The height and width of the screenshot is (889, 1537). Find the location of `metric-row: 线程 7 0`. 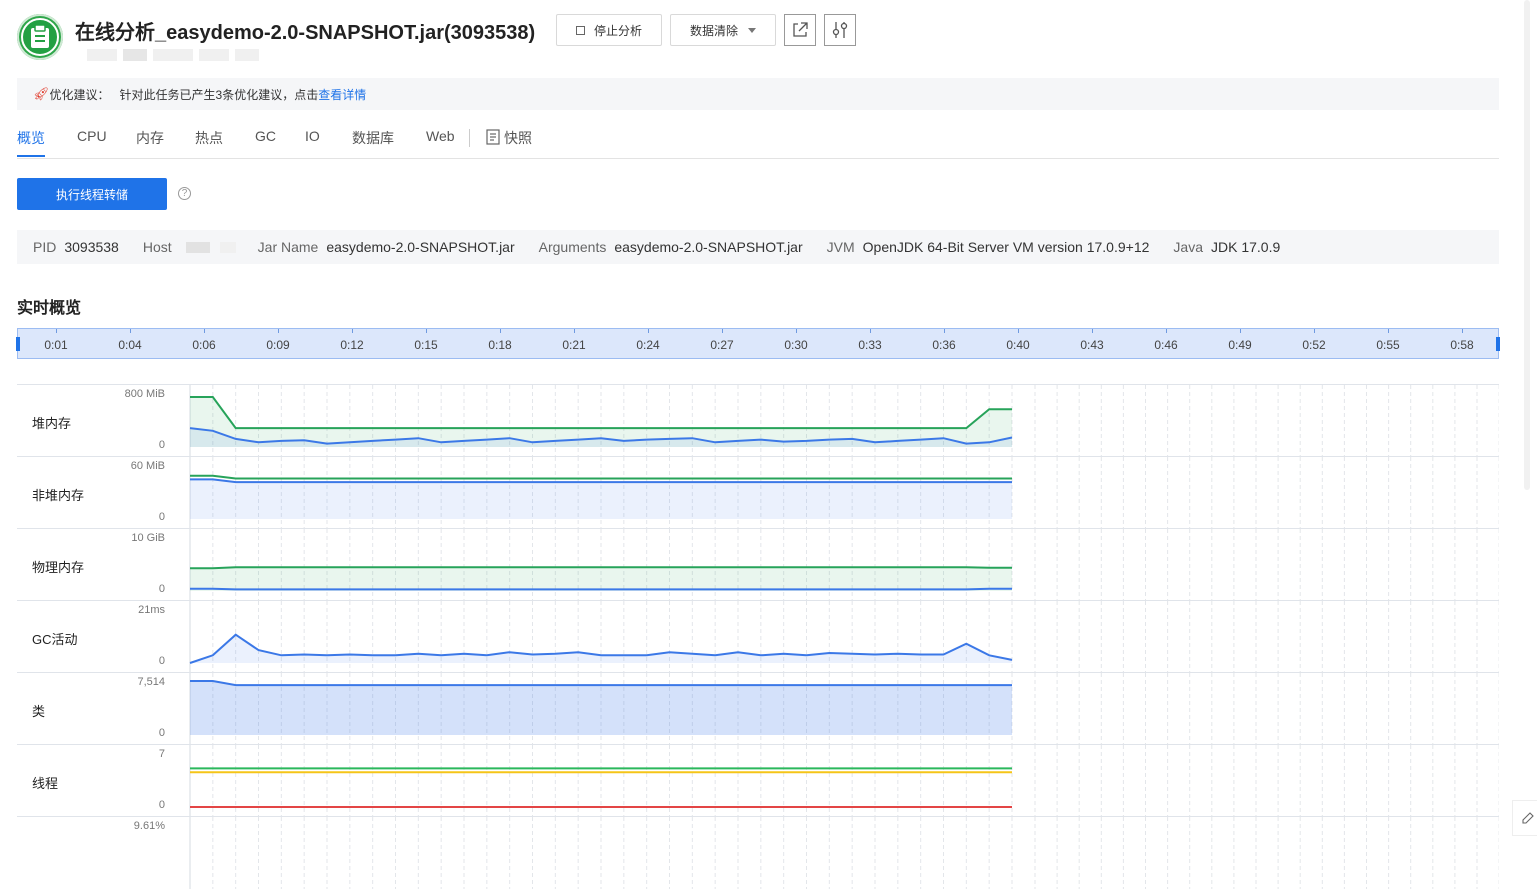

metric-row: 线程 7 0 is located at coordinates (758, 780).